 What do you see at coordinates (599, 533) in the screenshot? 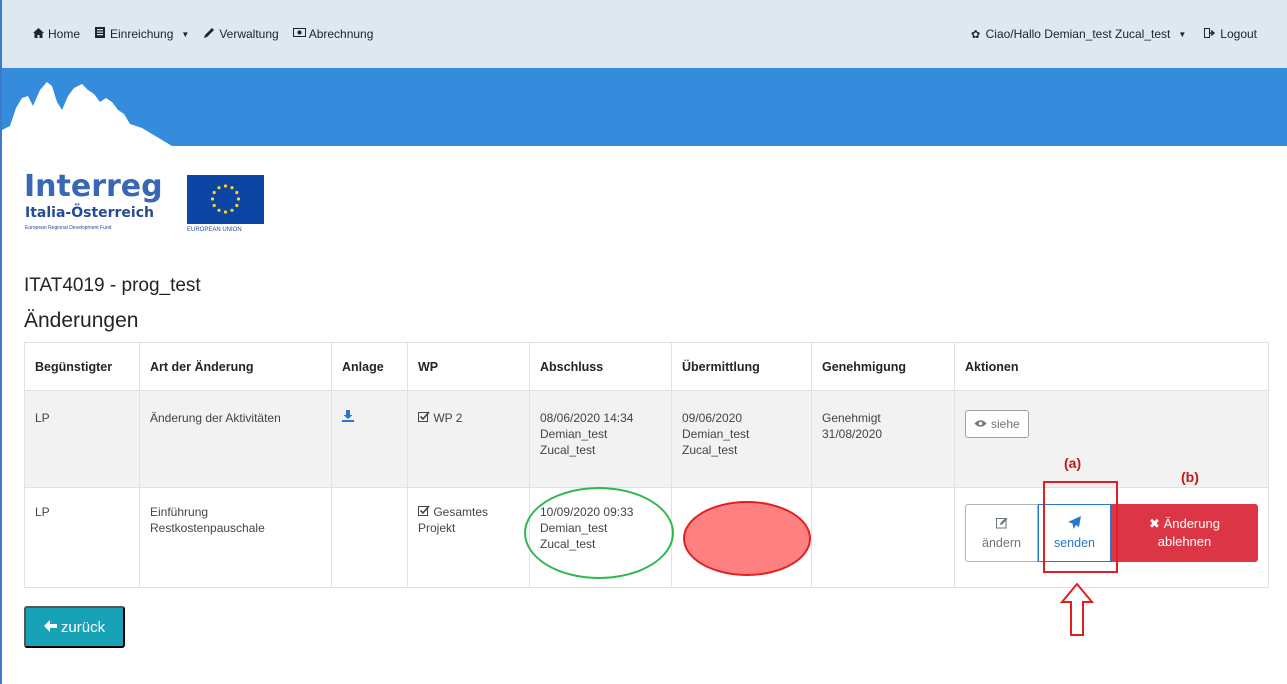
I see `annotation-green-ellipse` at bounding box center [599, 533].